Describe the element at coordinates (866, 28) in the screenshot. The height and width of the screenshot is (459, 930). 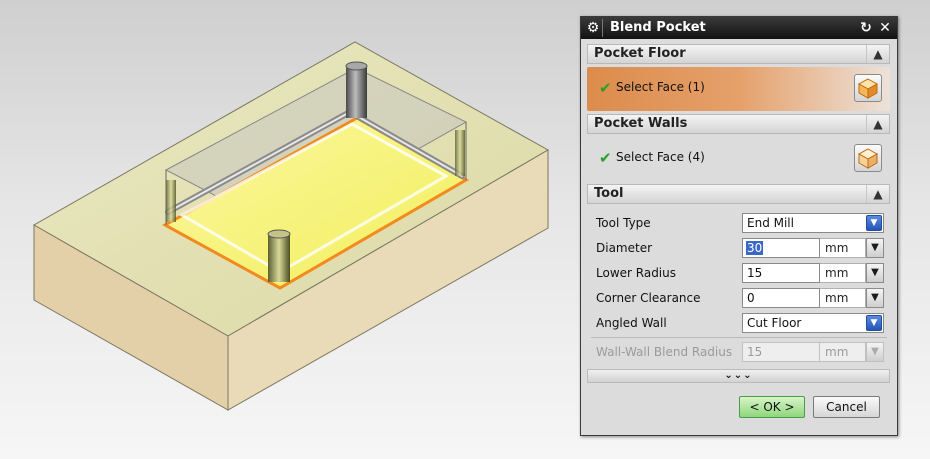
I see `reset-icon: ↻` at that location.